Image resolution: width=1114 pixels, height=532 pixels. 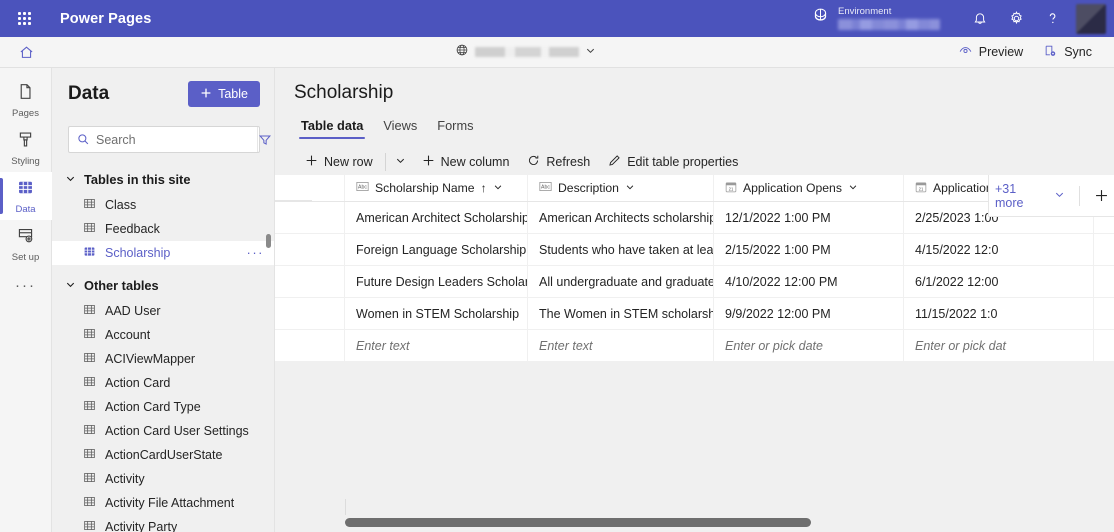 What do you see at coordinates (466, 162) in the screenshot?
I see `new-column-button: New column` at bounding box center [466, 162].